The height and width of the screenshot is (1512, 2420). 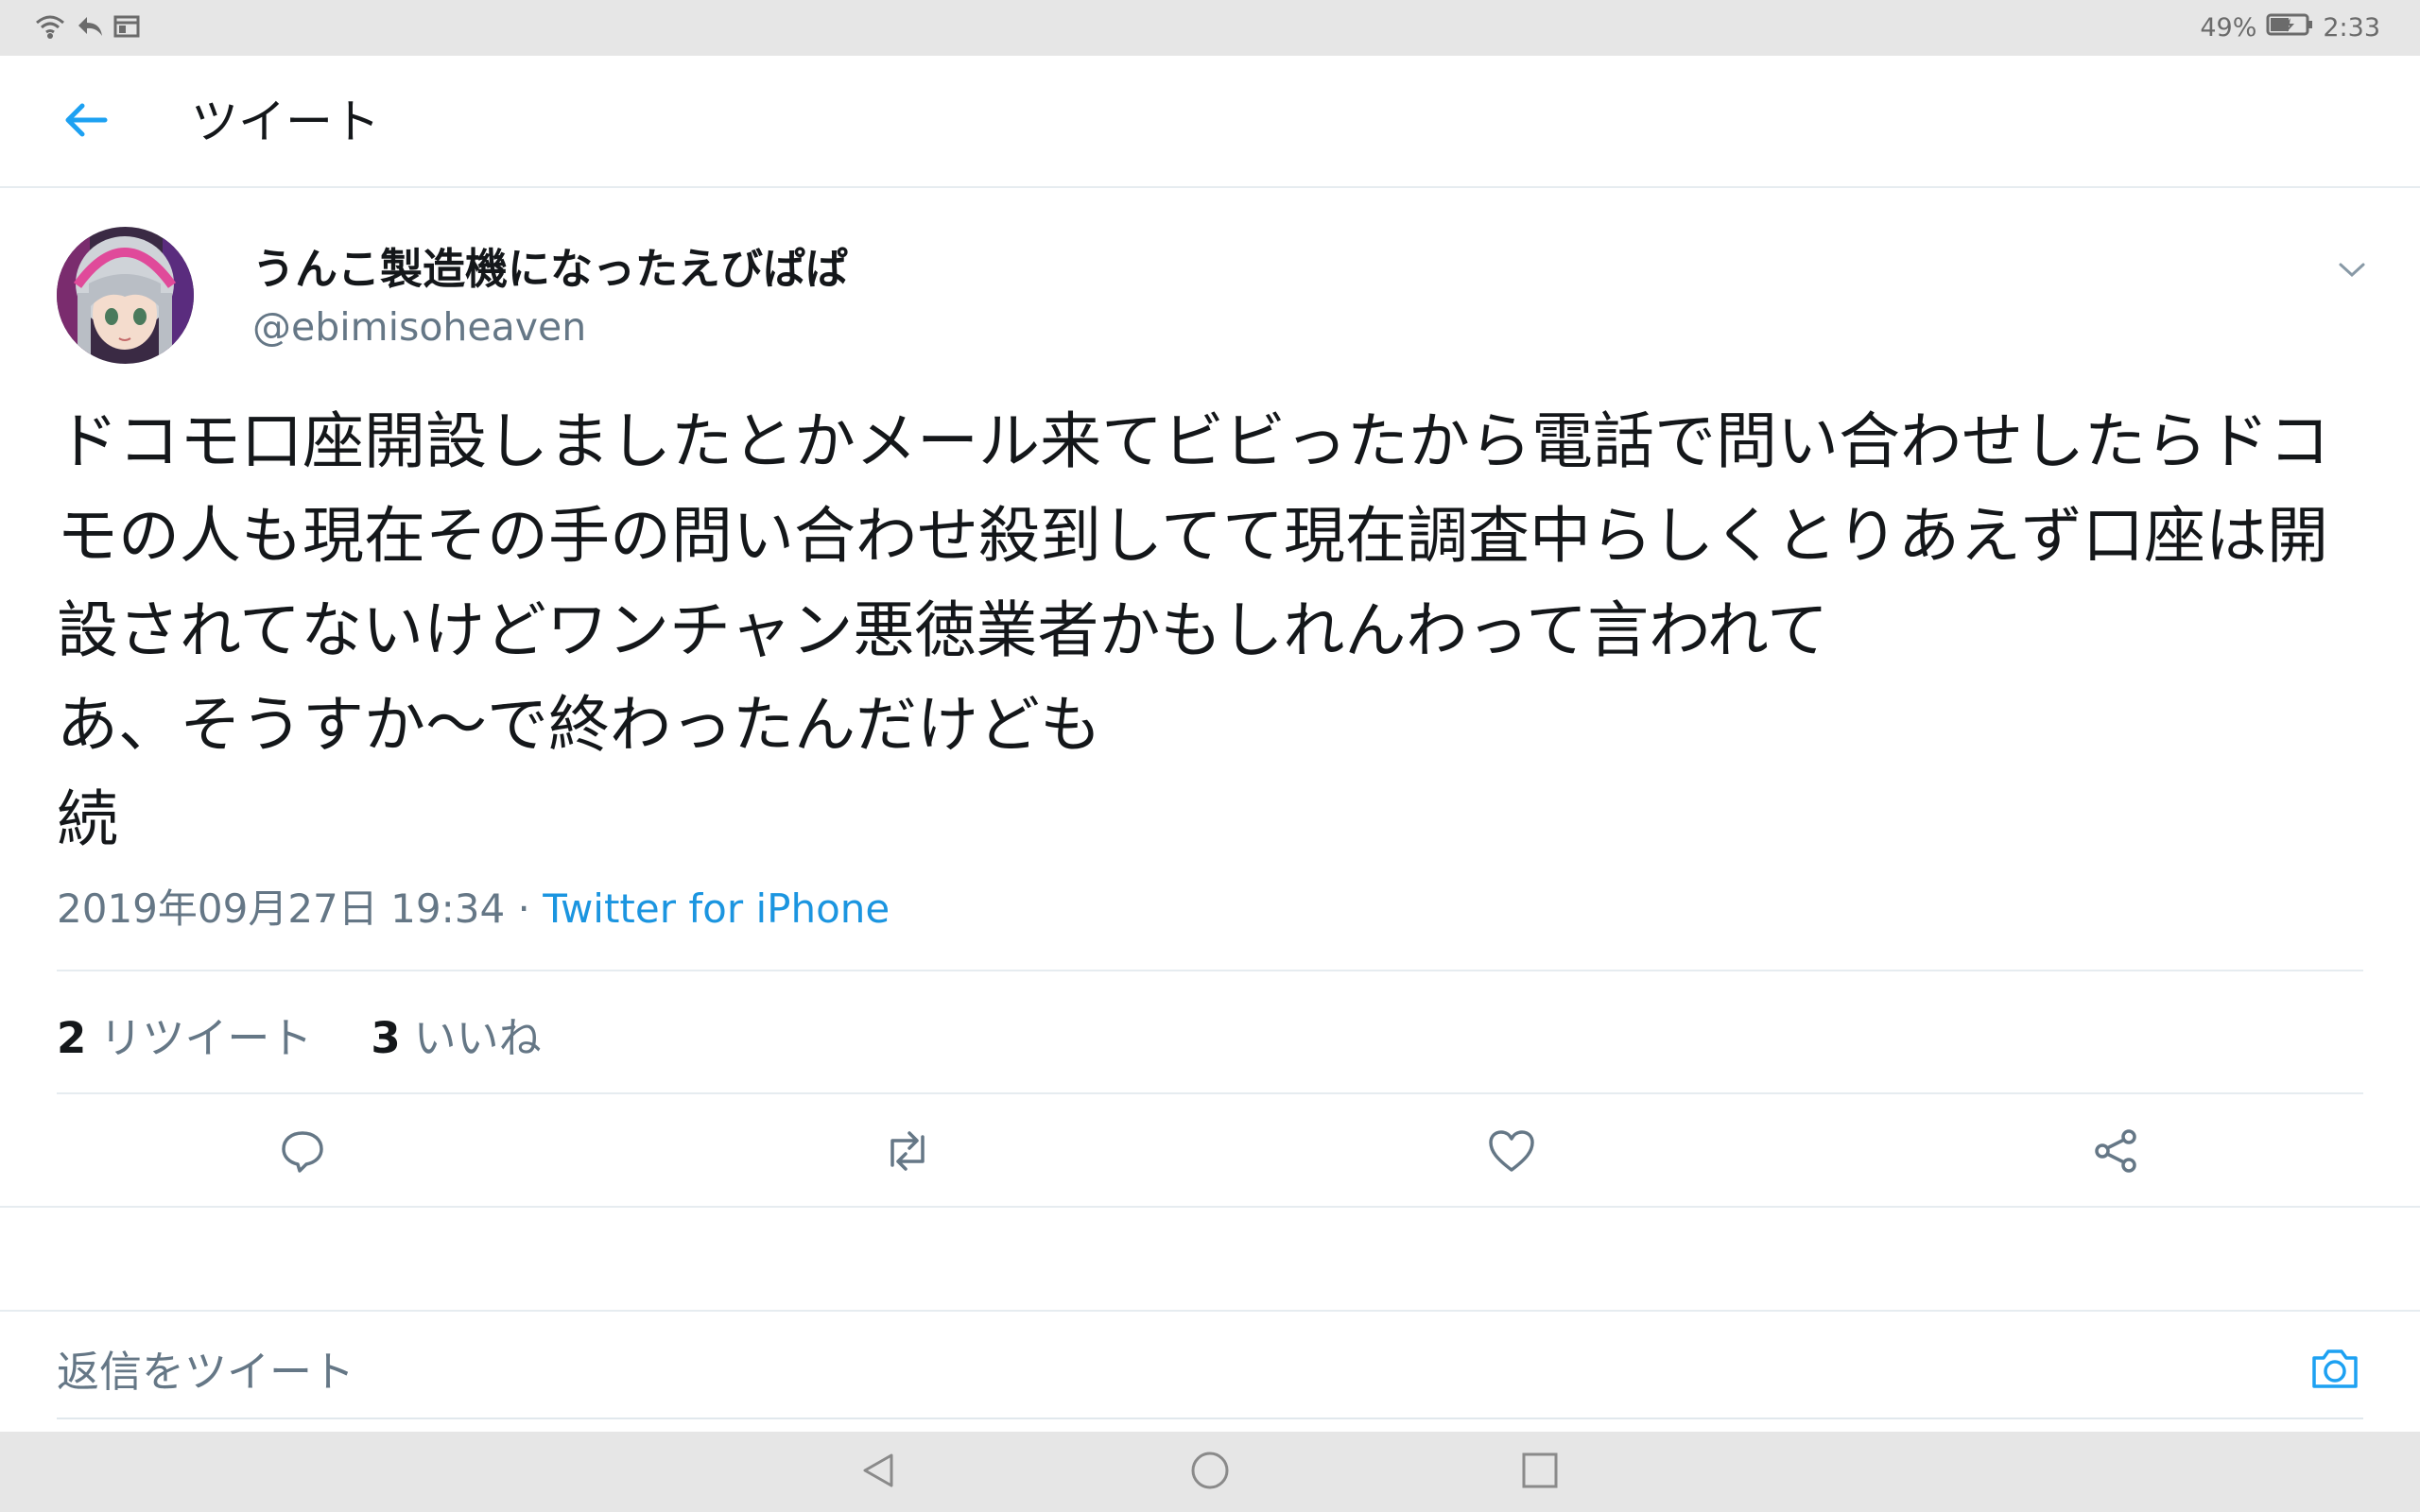 I want to click on share-button, so click(x=2117, y=1153).